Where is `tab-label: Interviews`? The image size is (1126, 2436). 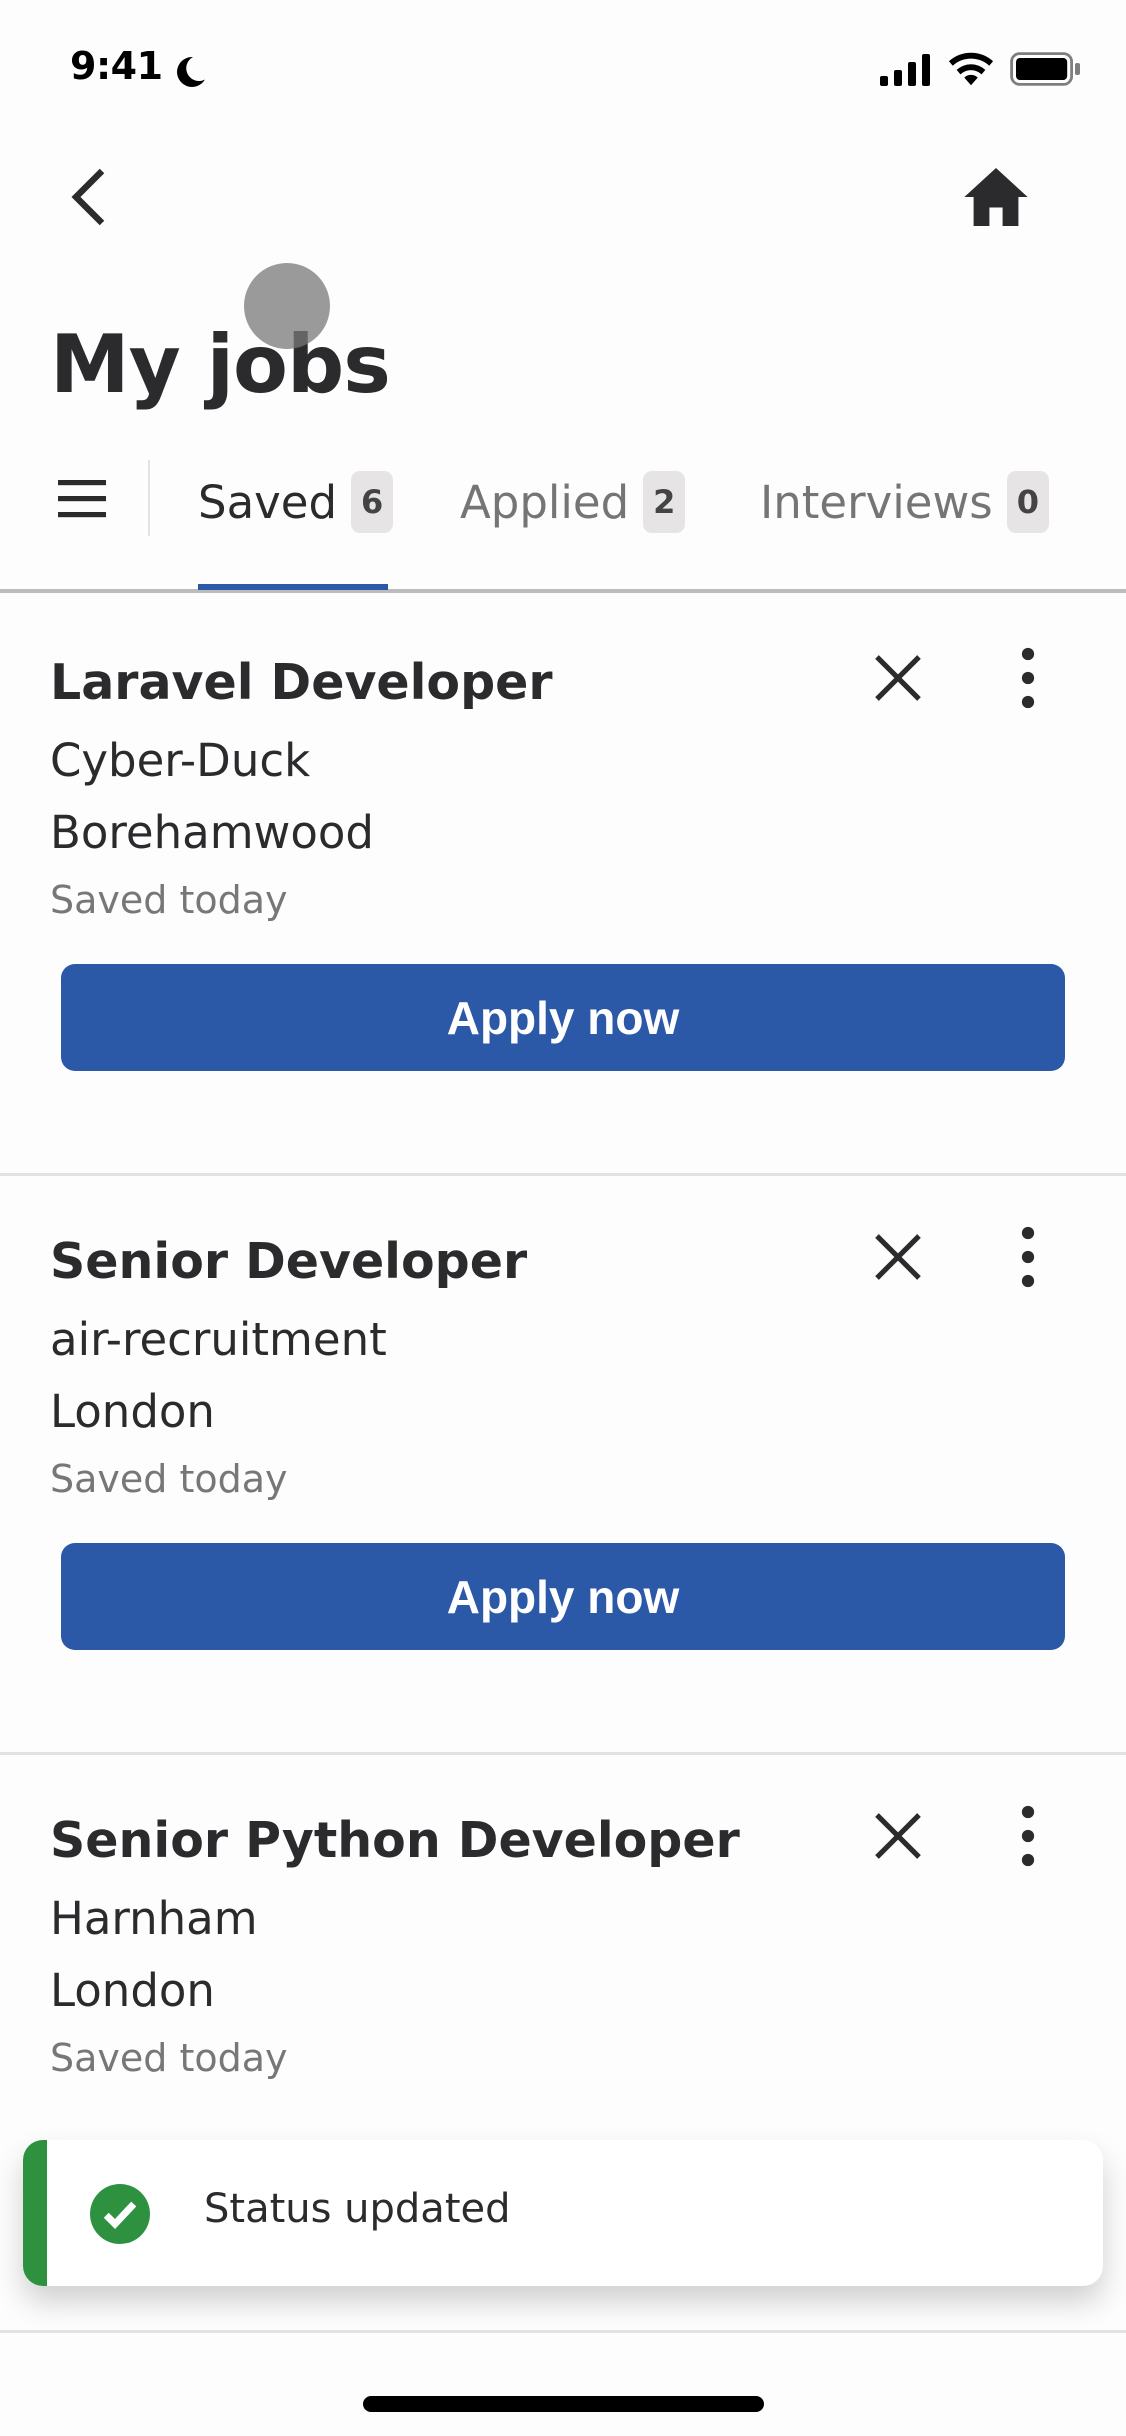 tab-label: Interviews is located at coordinates (876, 502).